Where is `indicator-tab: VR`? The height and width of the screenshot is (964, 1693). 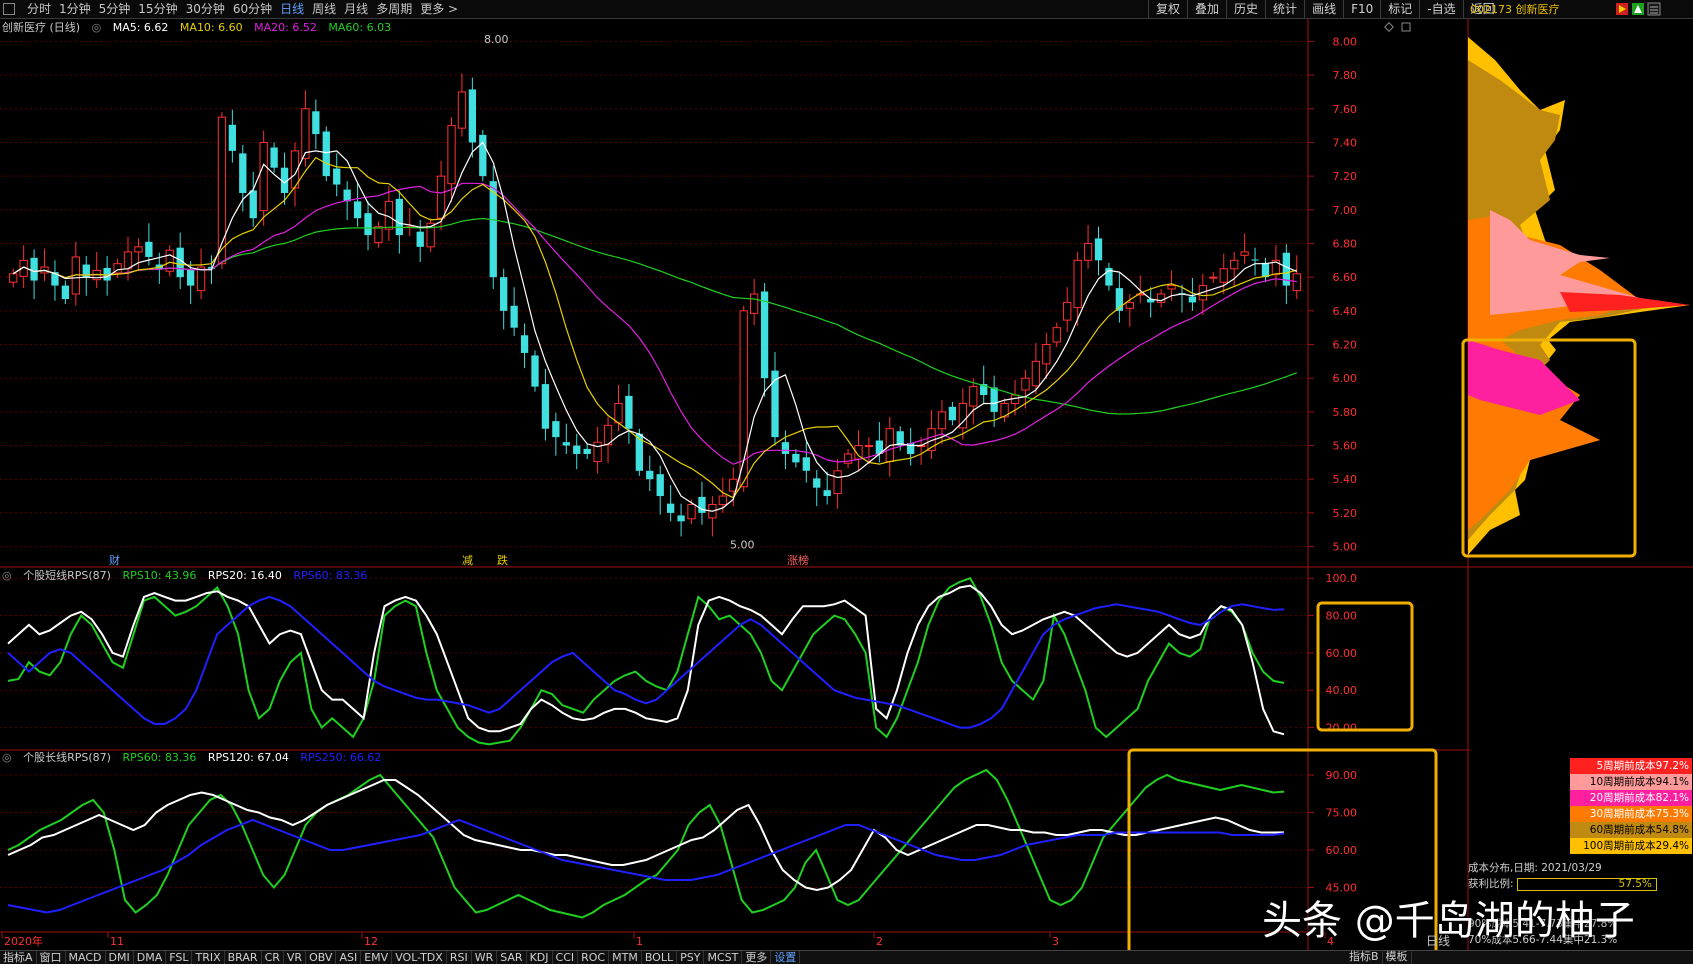 indicator-tab: VR is located at coordinates (295, 957).